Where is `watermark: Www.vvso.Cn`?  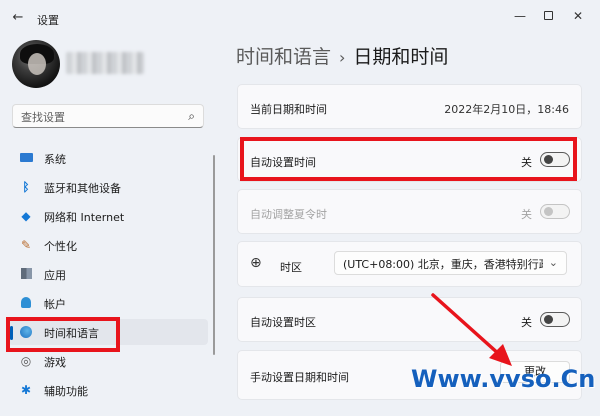 watermark: Www.vvso.Cn is located at coordinates (503, 379).